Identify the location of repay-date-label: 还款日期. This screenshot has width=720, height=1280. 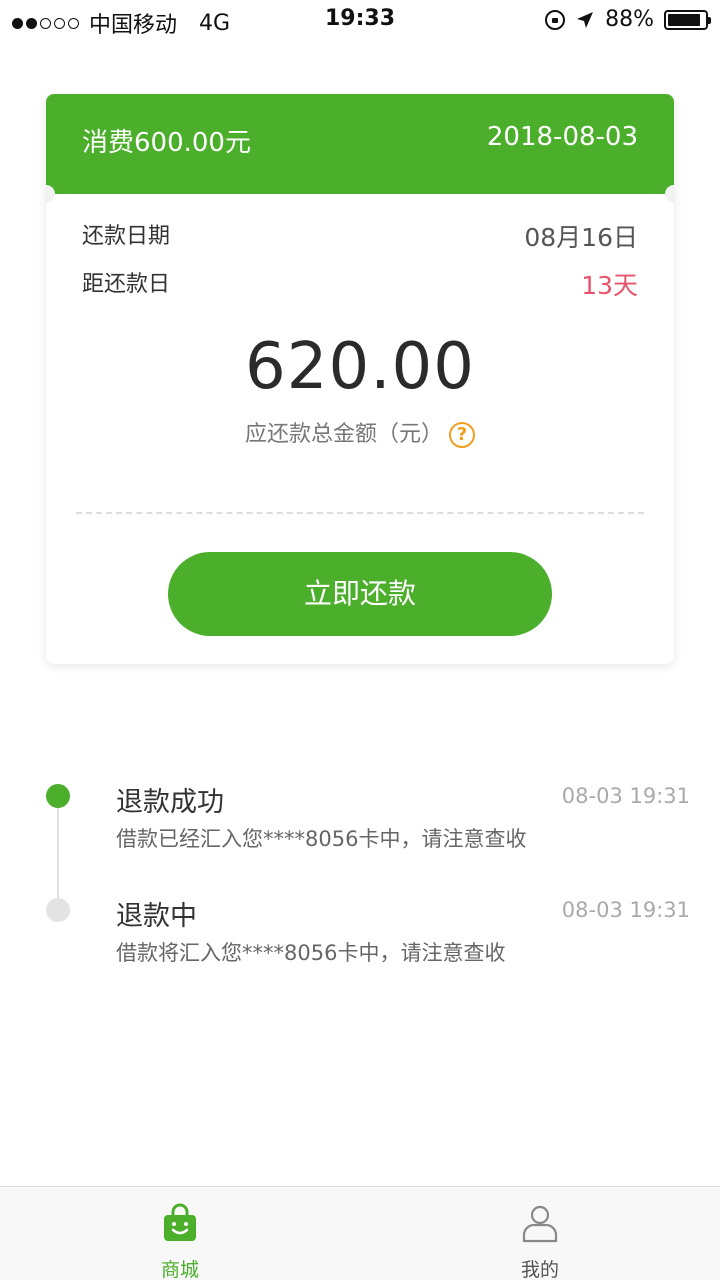
(126, 236).